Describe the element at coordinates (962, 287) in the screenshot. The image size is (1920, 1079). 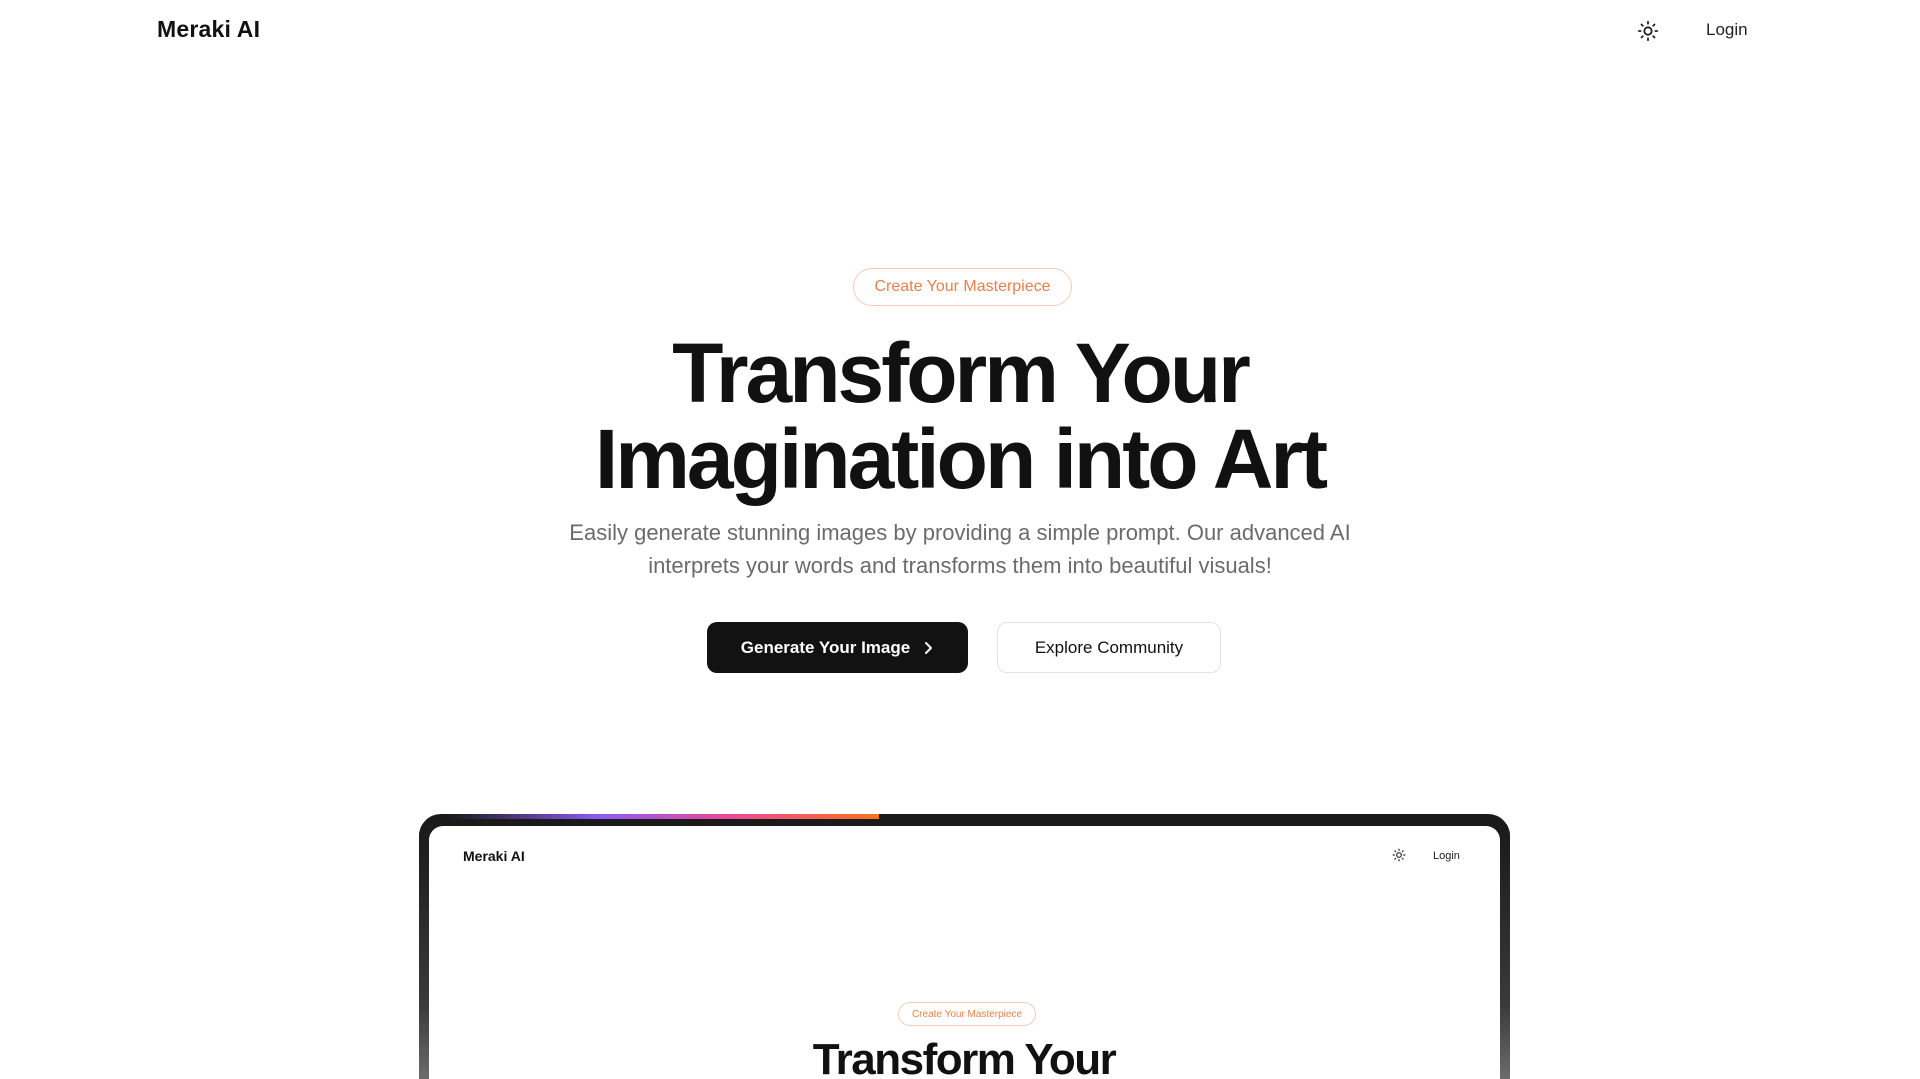
I see `hero-badge: Create Your Masterpiece` at that location.